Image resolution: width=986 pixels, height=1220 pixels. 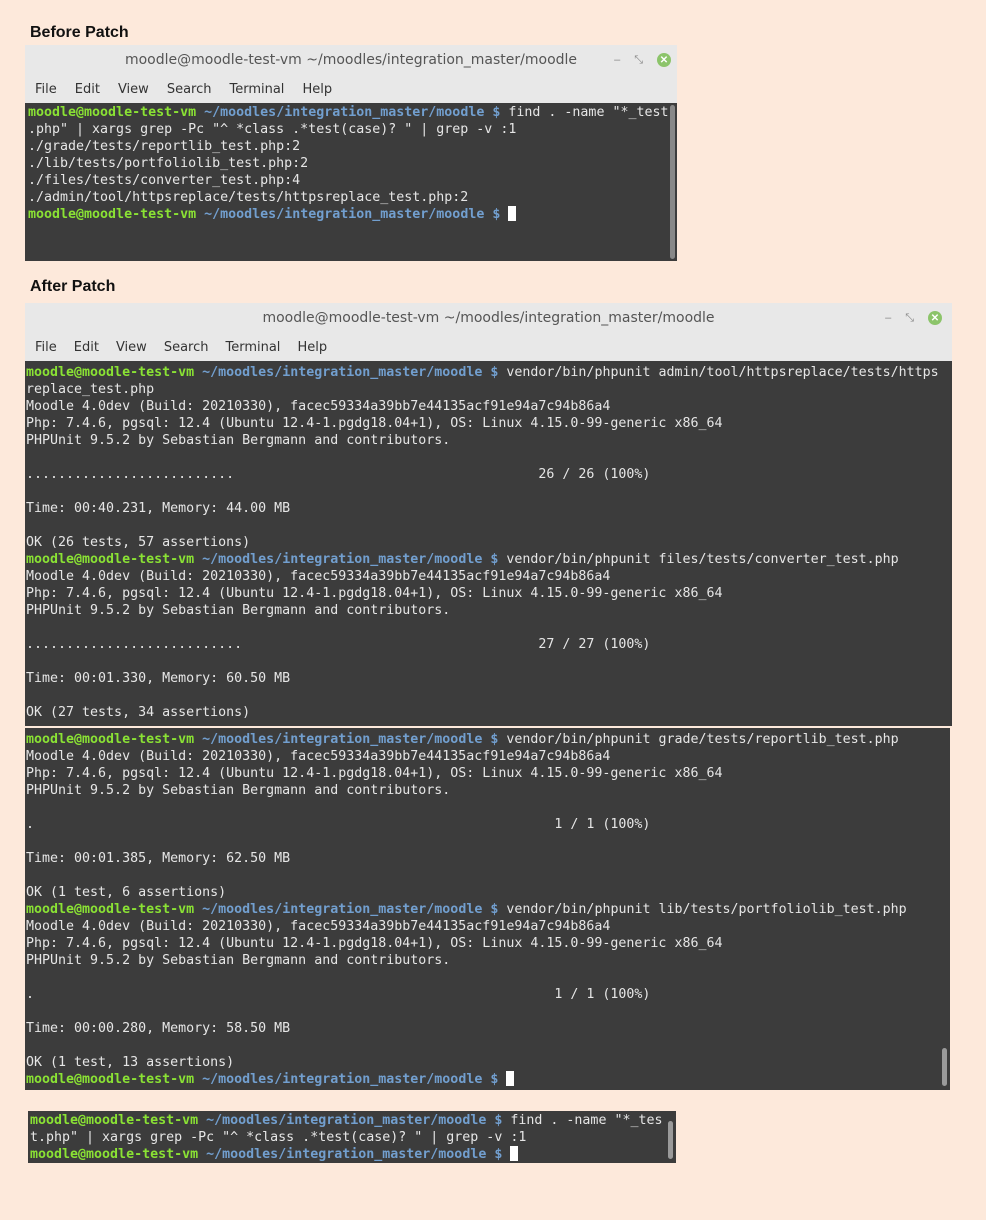 What do you see at coordinates (164, 146) in the screenshot?
I see `output-text: ./grade/tests/reportlib_test.php:2` at bounding box center [164, 146].